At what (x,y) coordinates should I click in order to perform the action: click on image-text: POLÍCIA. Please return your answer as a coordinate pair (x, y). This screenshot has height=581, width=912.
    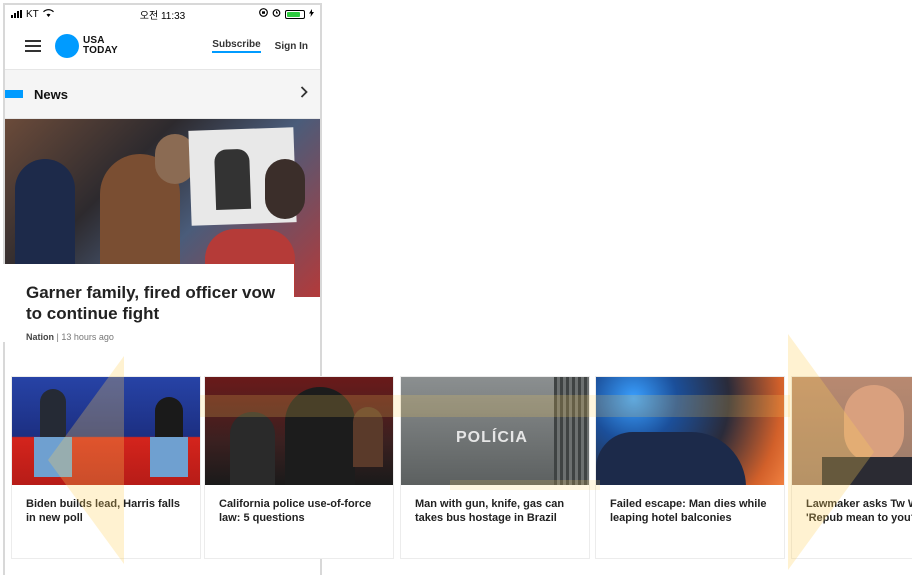
    Looking at the image, I should click on (492, 437).